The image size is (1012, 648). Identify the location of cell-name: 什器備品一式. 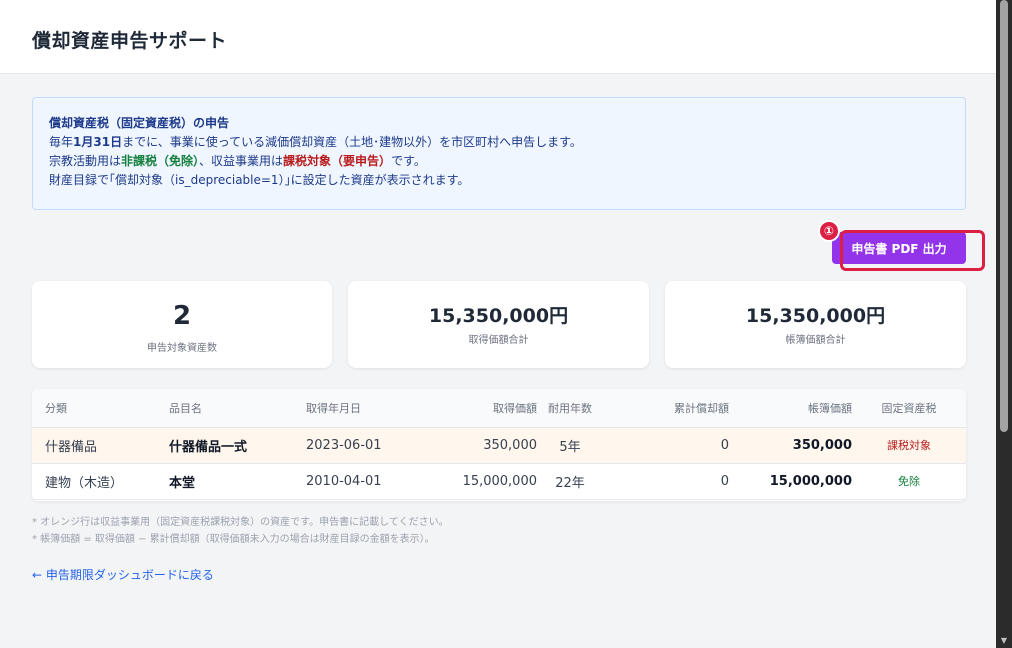
(237, 445).